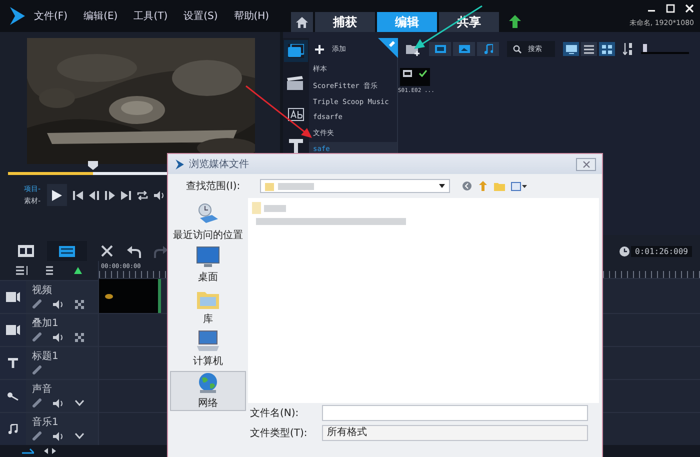 This screenshot has width=700, height=457. I want to click on menu-item: 编辑(E), so click(101, 16).